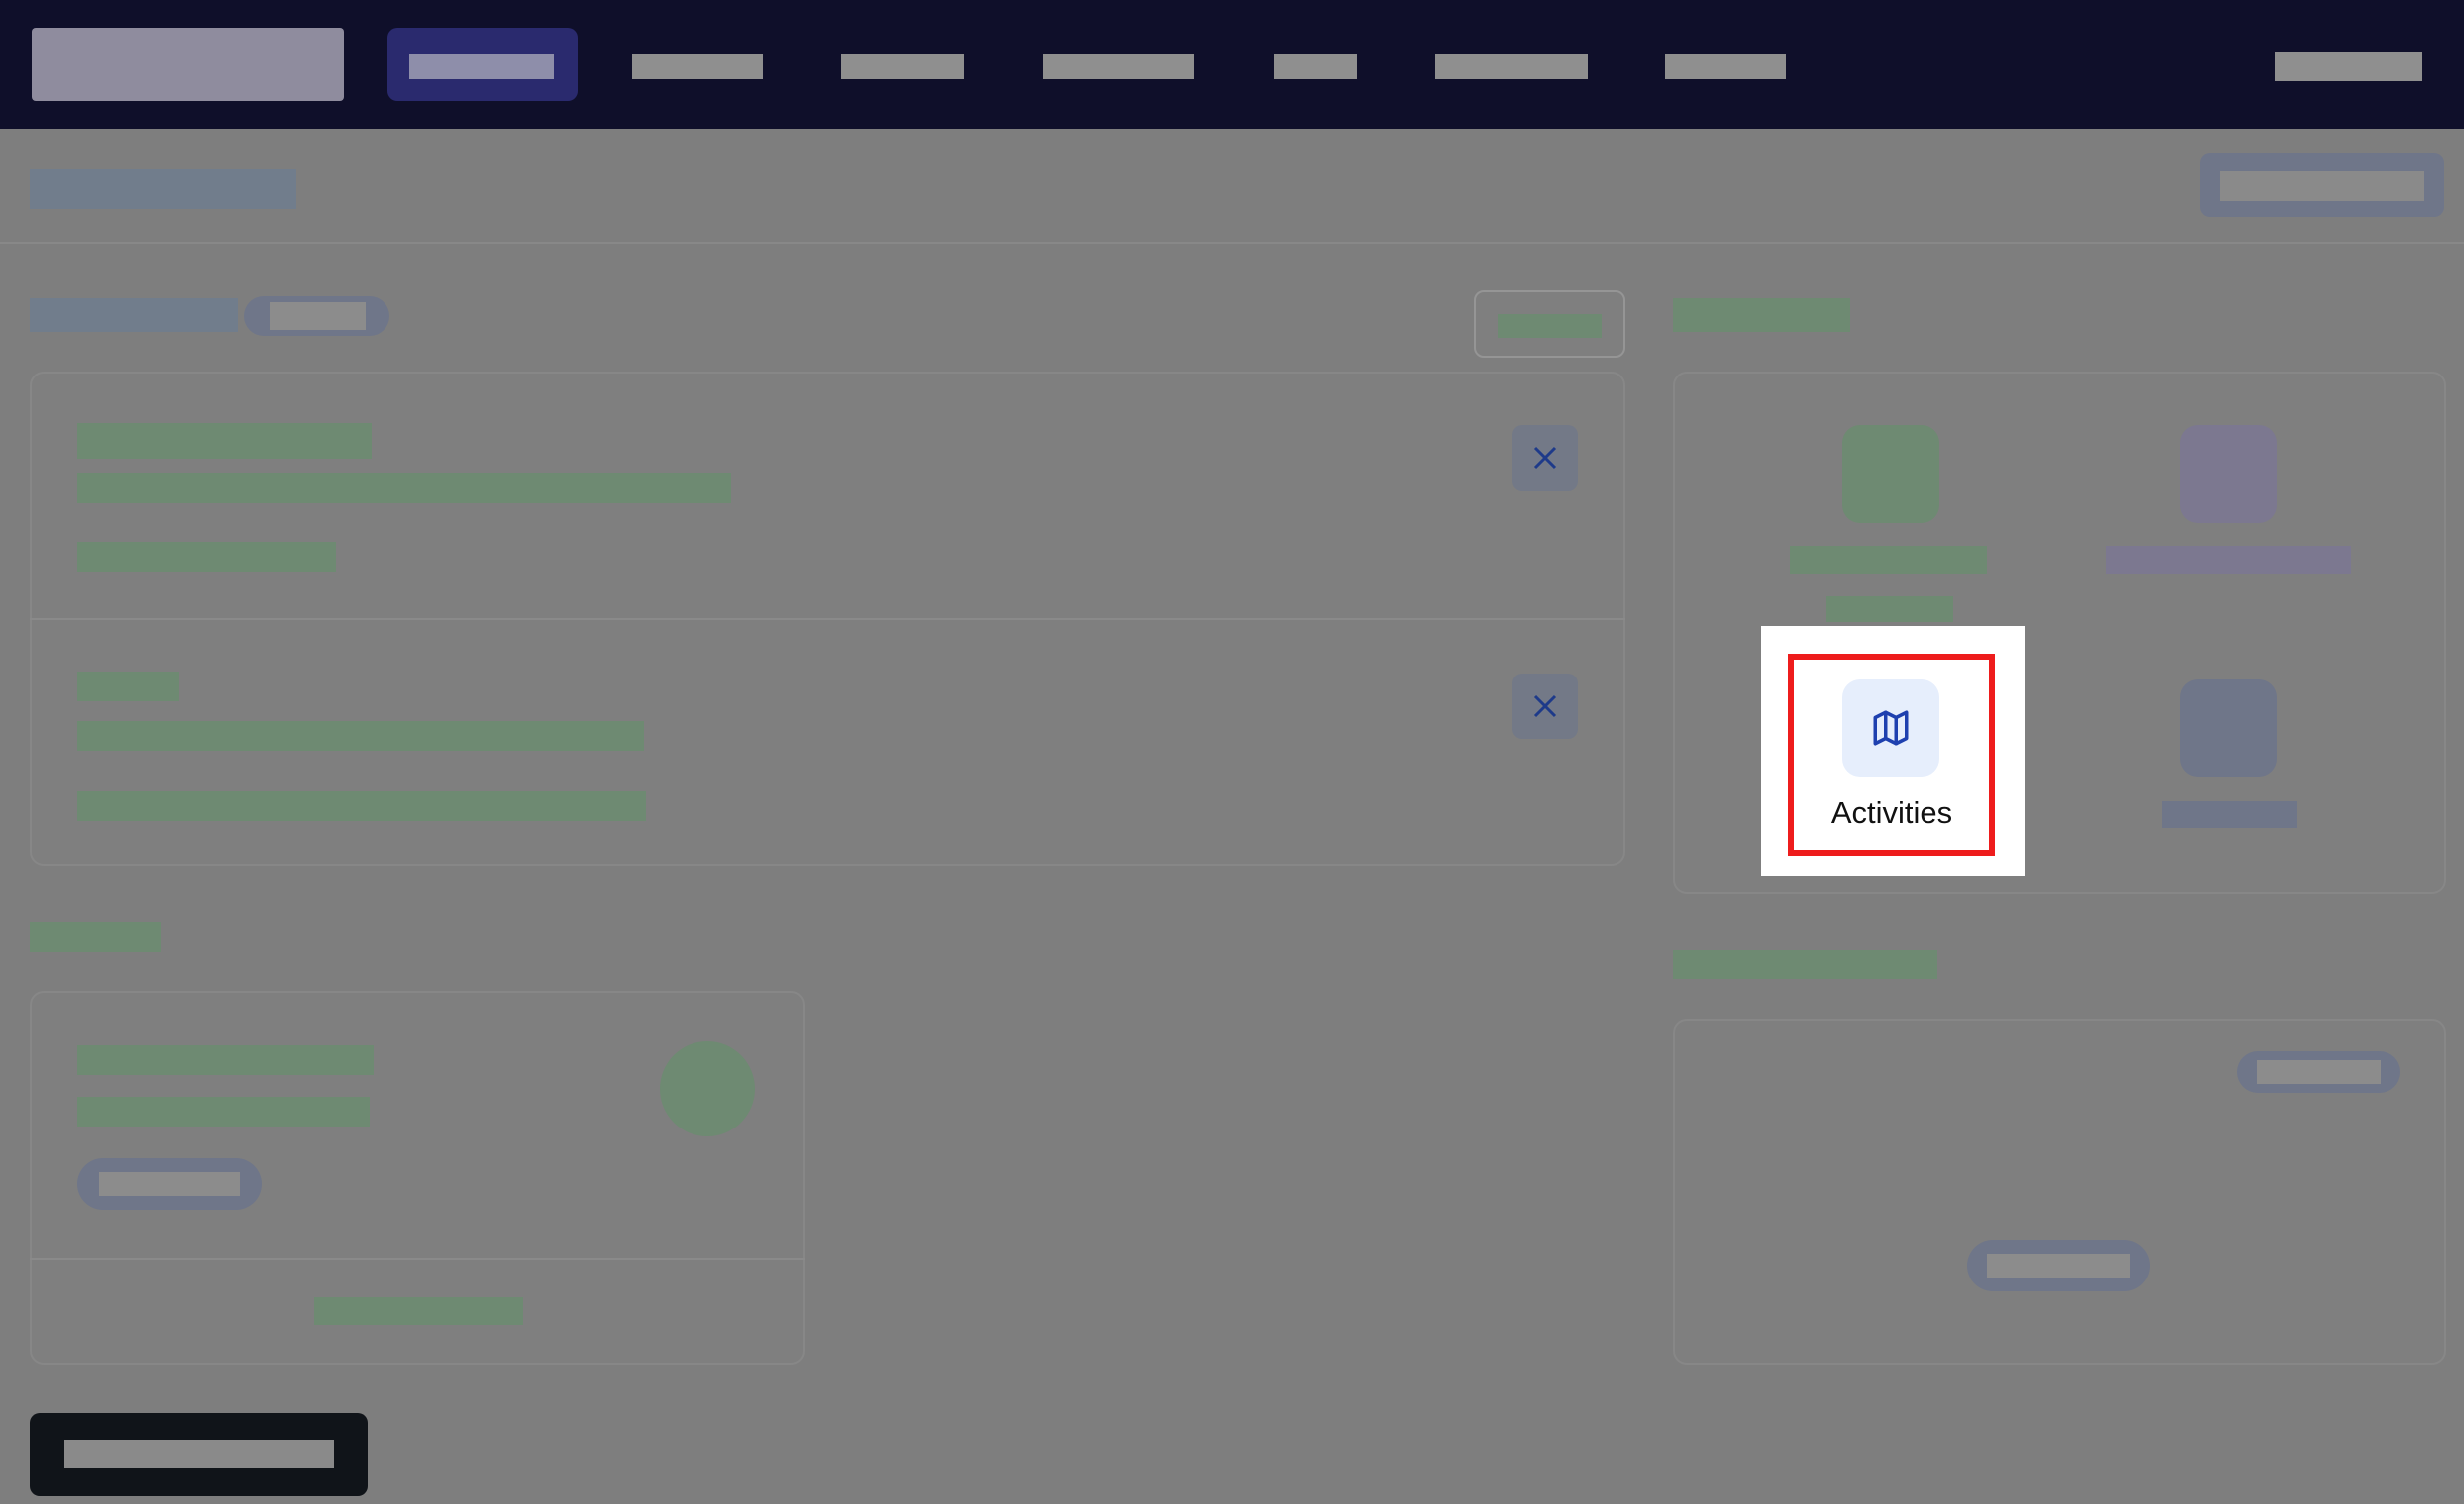 The height and width of the screenshot is (1504, 2464). I want to click on nav-item-active, so click(482, 64).